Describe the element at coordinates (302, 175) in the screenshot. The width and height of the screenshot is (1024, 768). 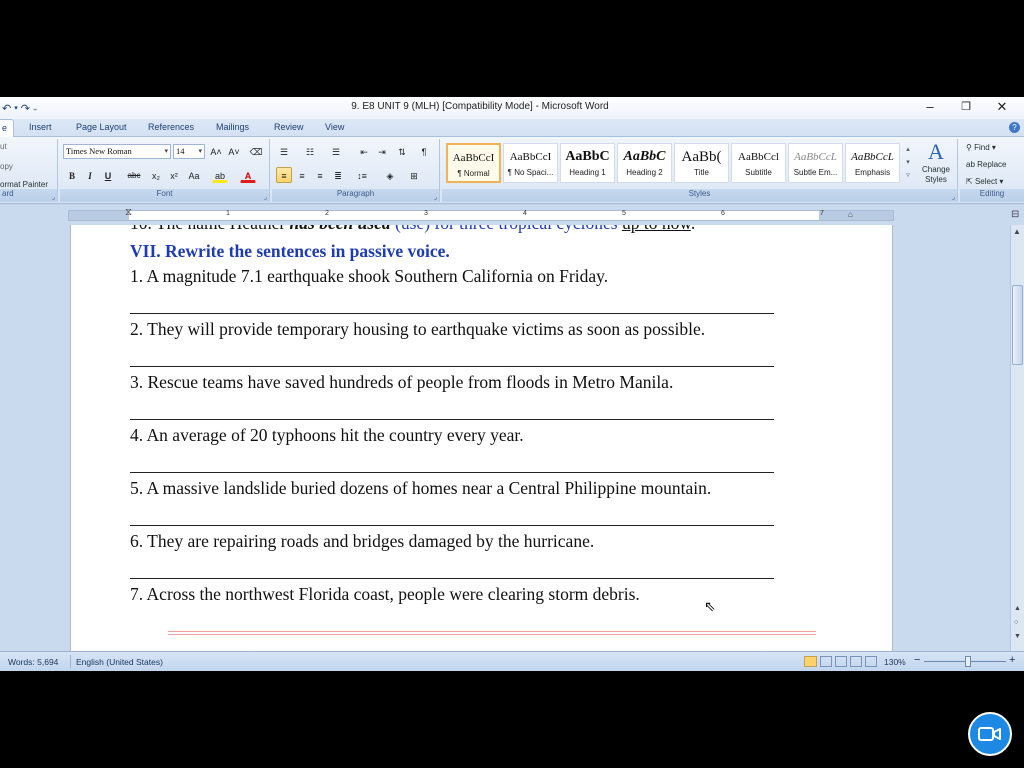
I see `align-center-icon: ≡` at that location.